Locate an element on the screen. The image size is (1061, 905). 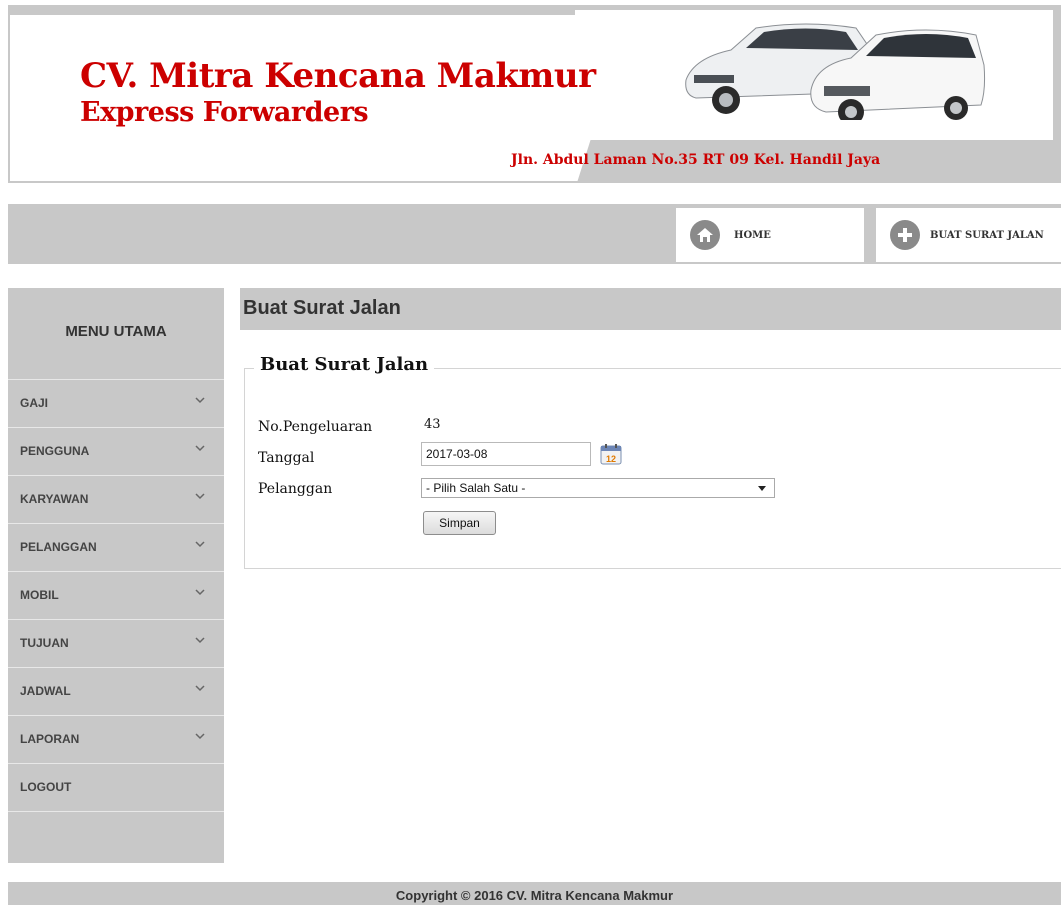
plus-icon is located at coordinates (905, 235).